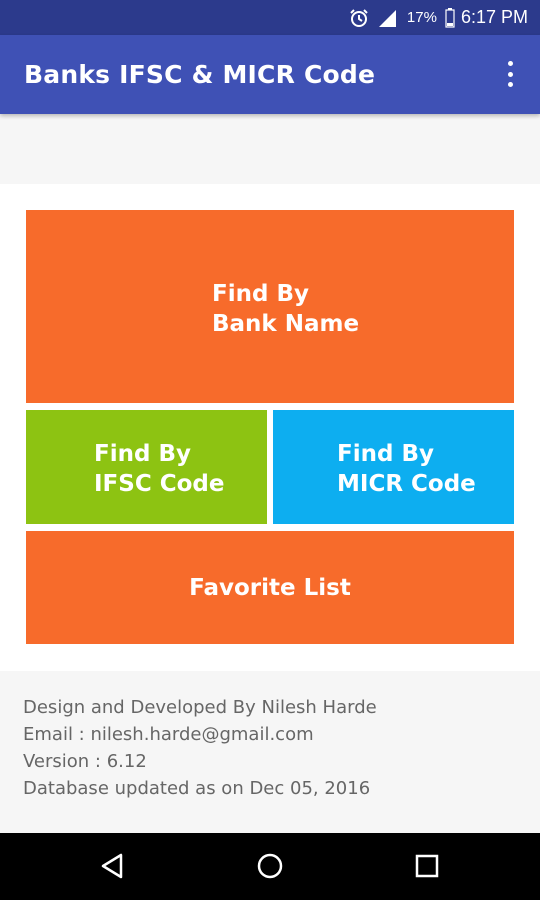 The image size is (540, 900). Describe the element at coordinates (421, 17) in the screenshot. I see `battery-percent: 17%` at that location.